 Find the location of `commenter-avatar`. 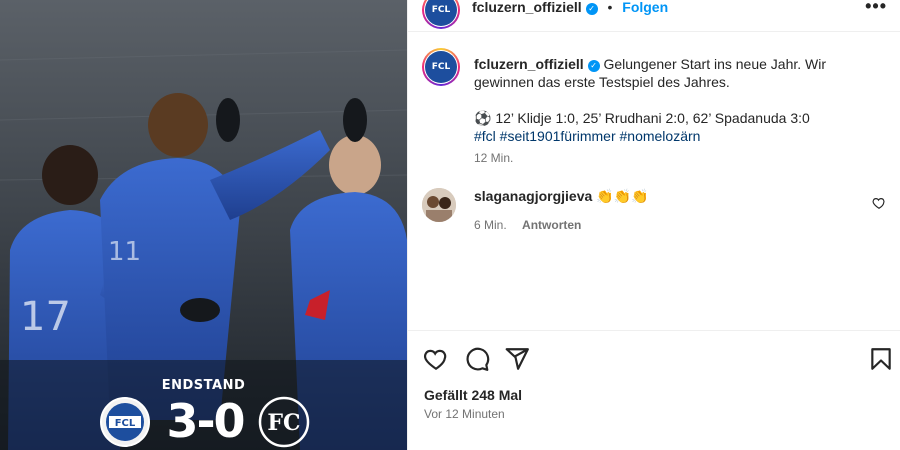

commenter-avatar is located at coordinates (439, 205).